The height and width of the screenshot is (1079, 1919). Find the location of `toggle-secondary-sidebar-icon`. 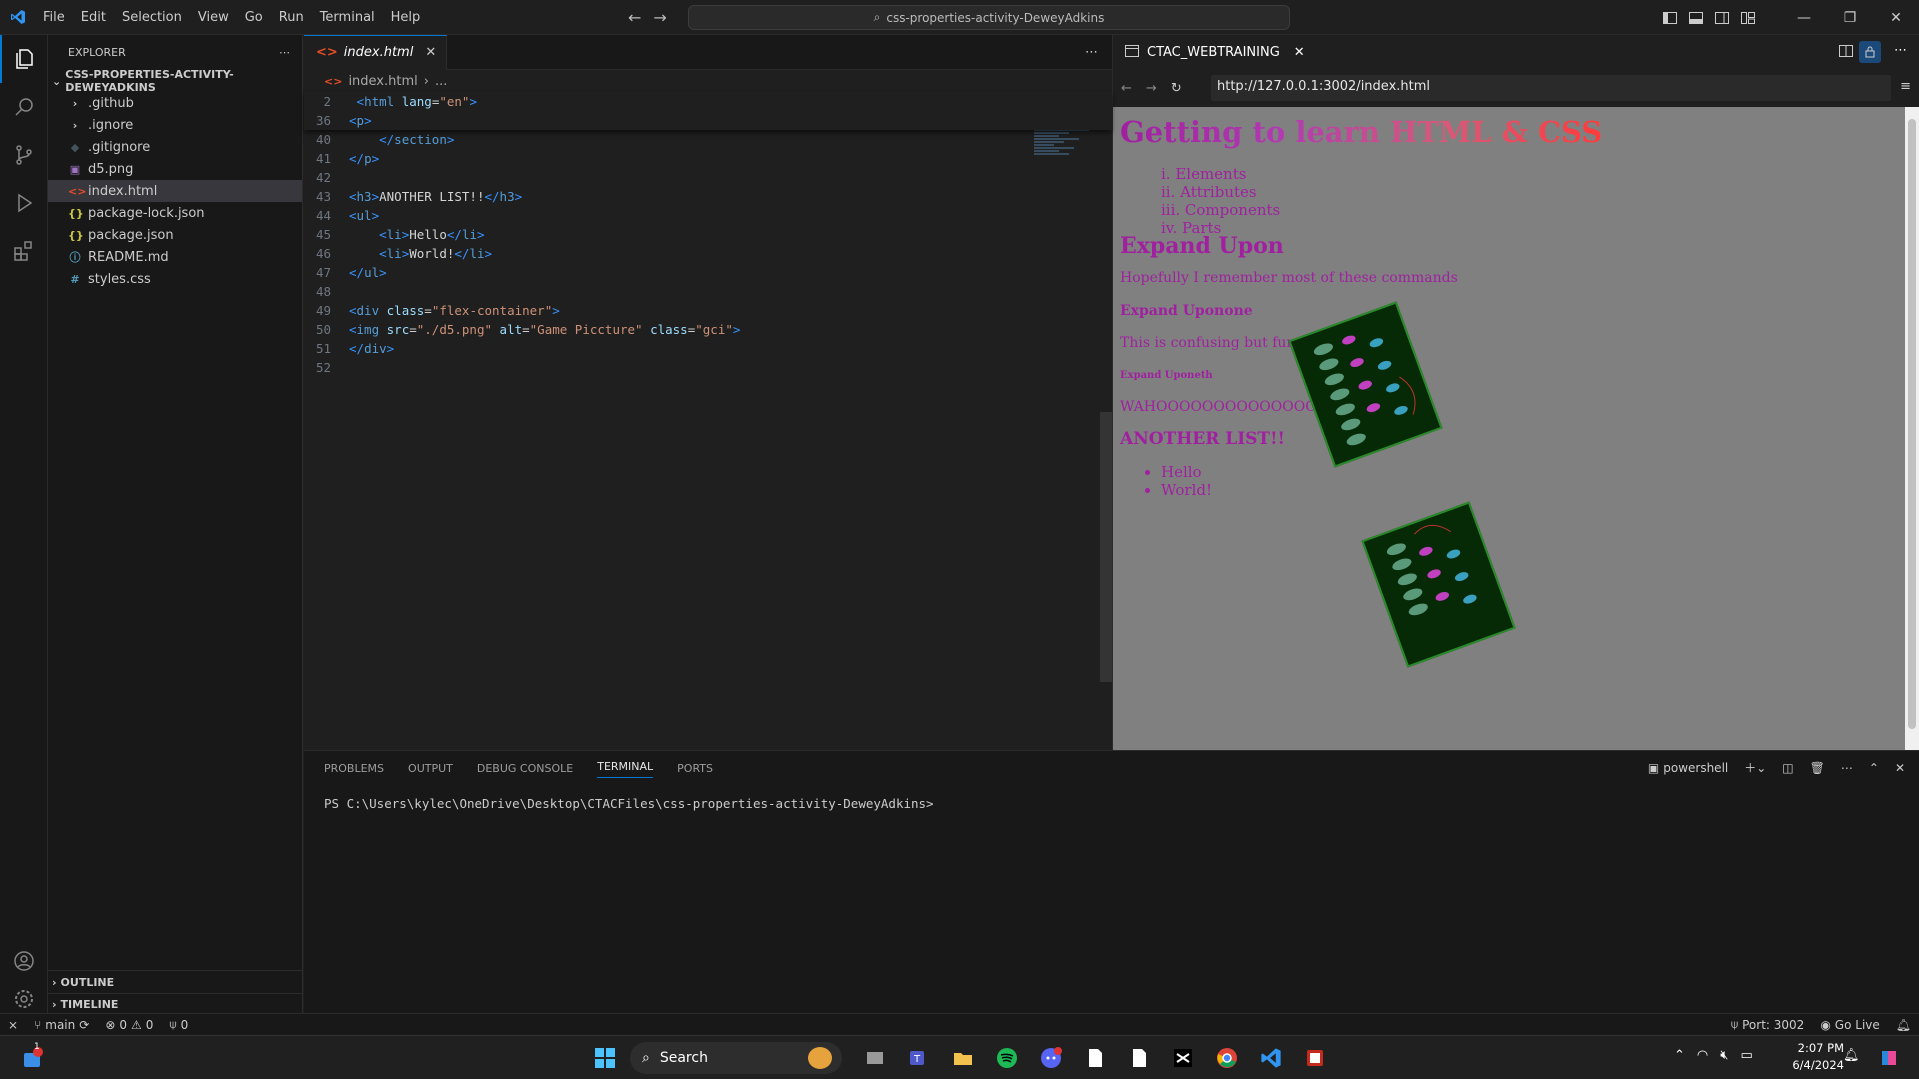

toggle-secondary-sidebar-icon is located at coordinates (1722, 17).